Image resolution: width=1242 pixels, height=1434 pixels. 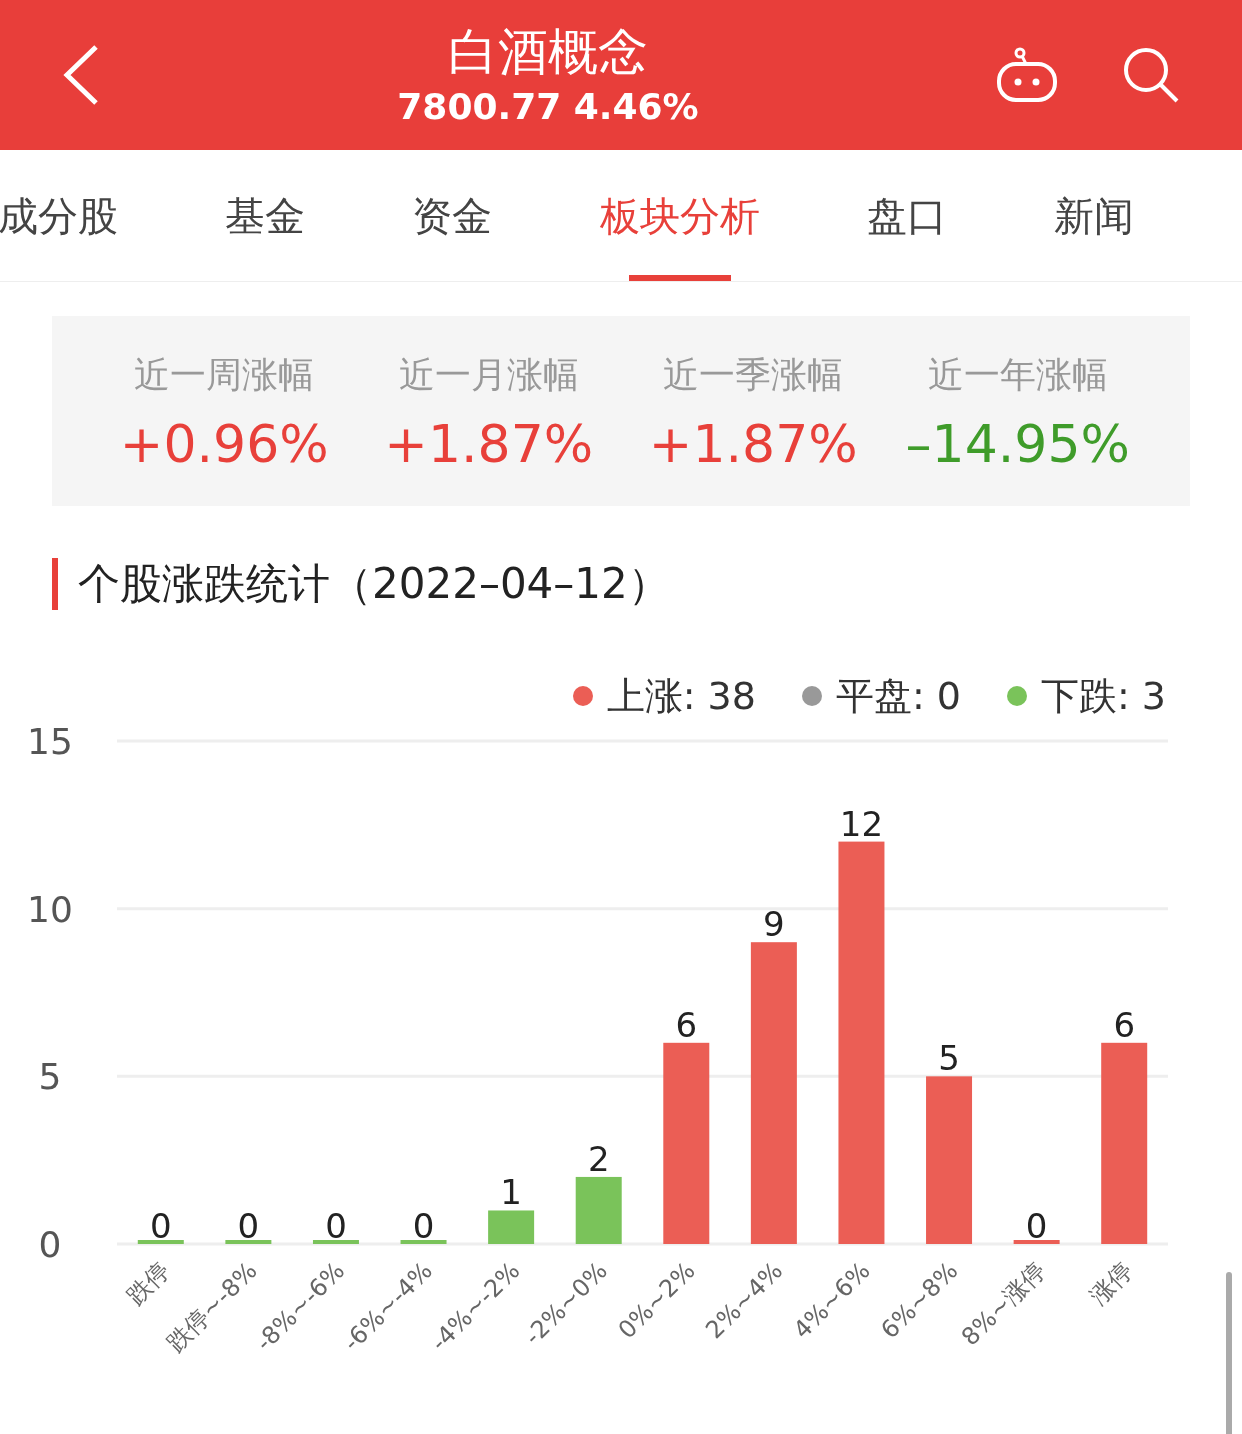 I want to click on bar-value-label: 9, so click(x=774, y=924).